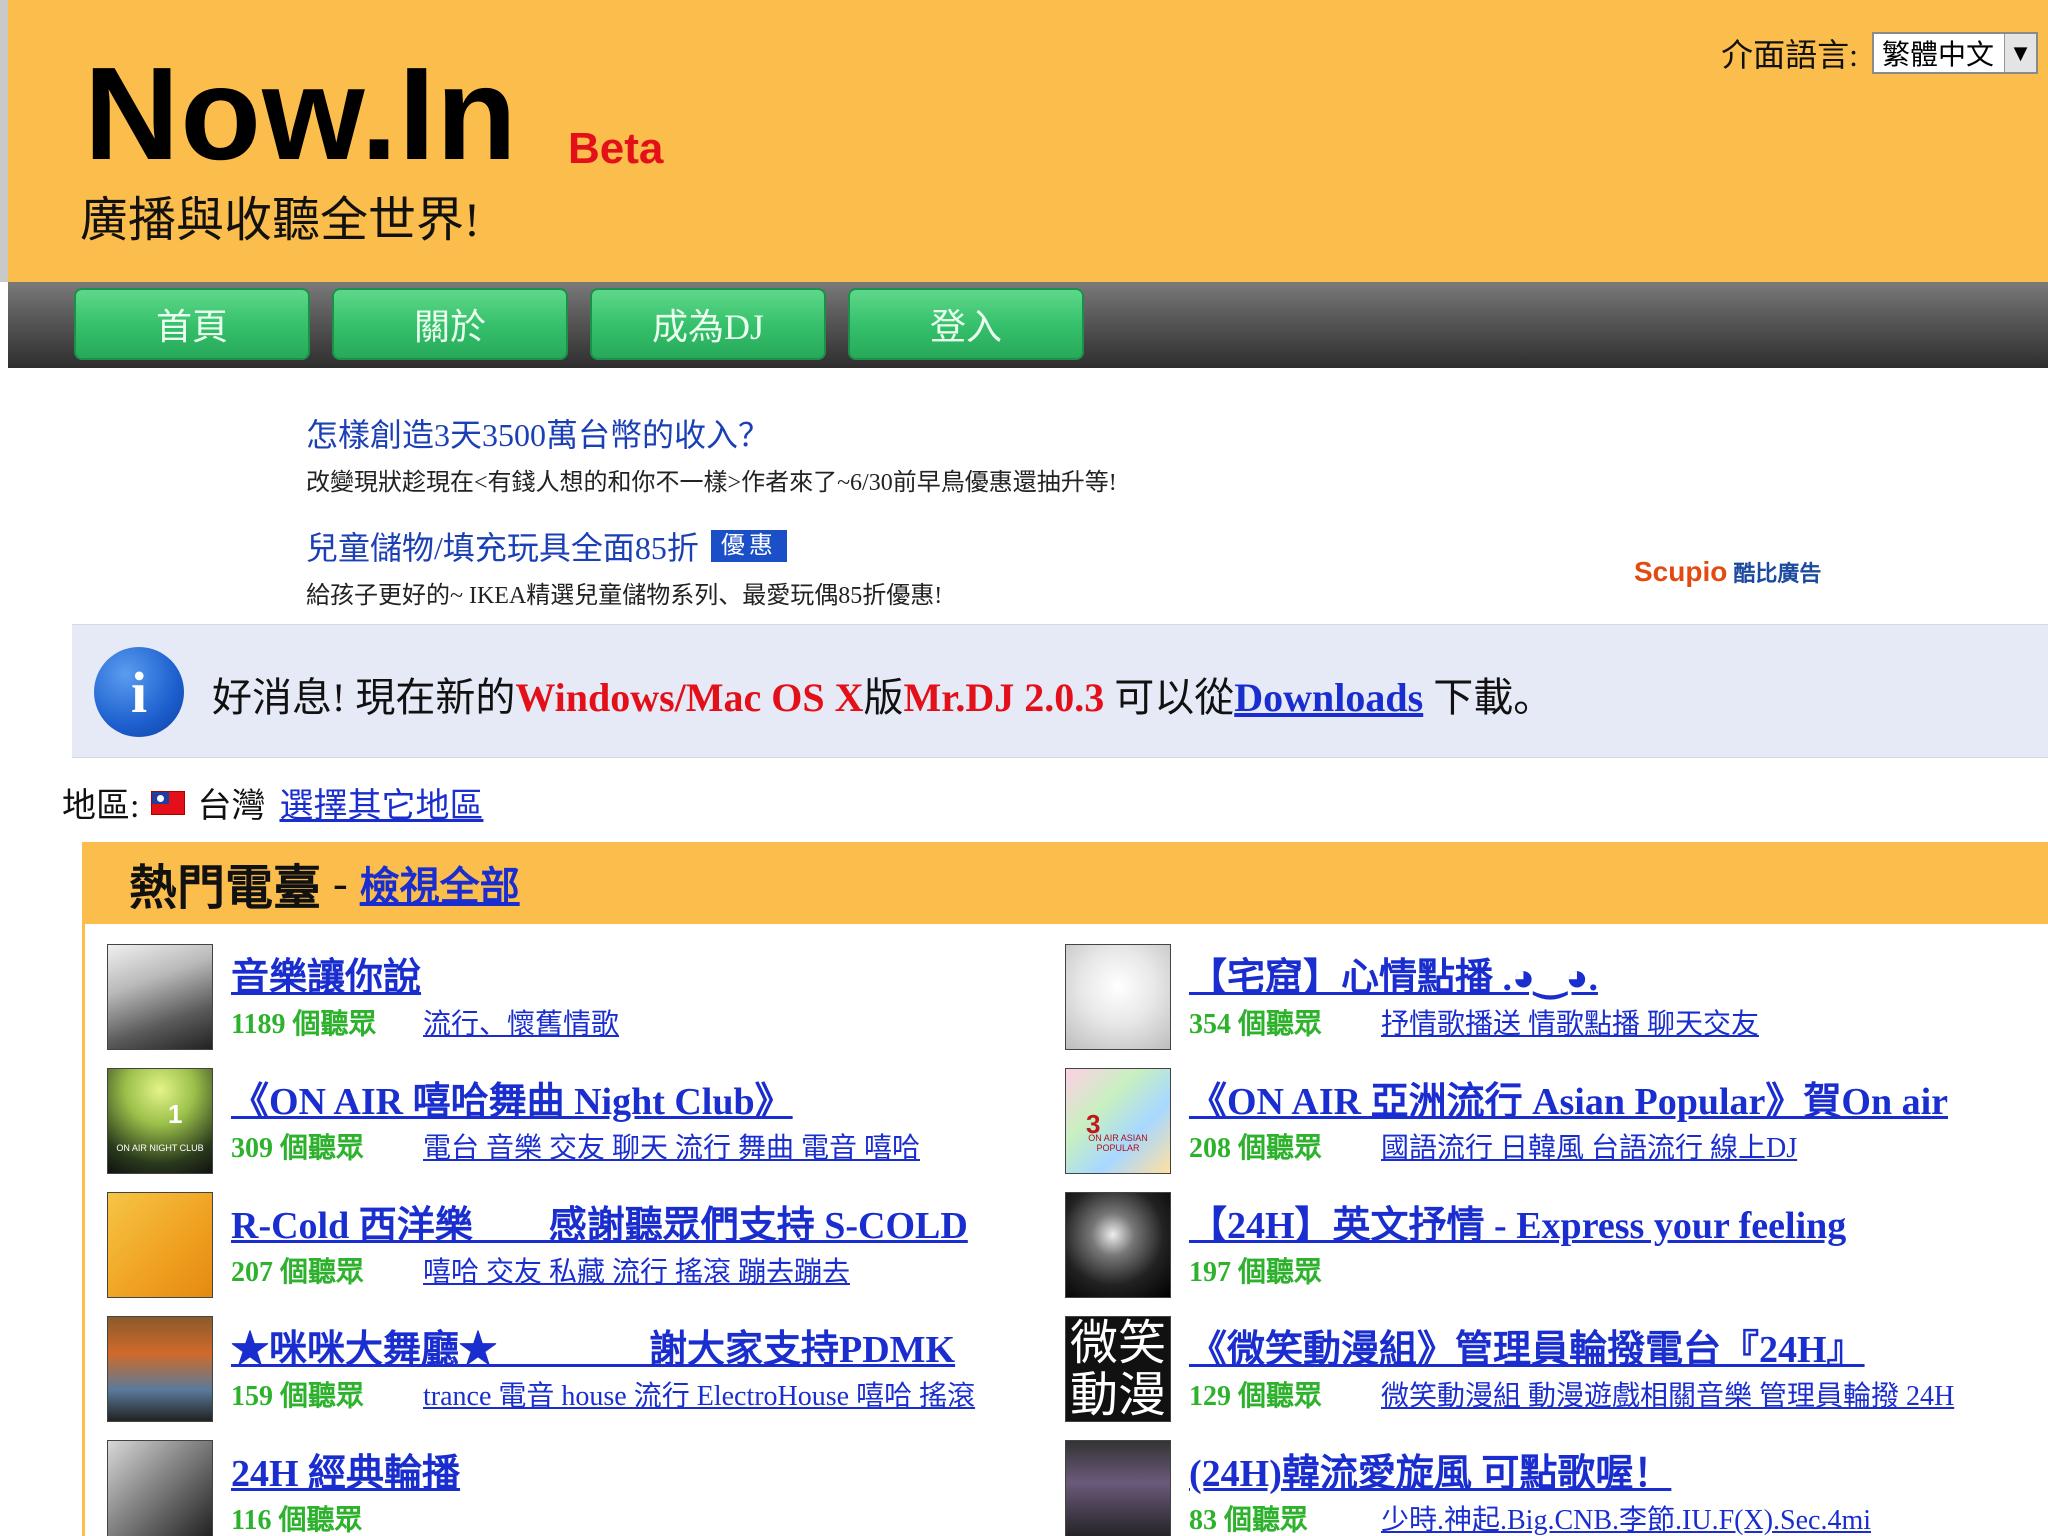 The height and width of the screenshot is (1536, 2048). Describe the element at coordinates (582, 1488) in the screenshot. I see `station-item: 24H 經典輪播 116 個聽眾` at that location.